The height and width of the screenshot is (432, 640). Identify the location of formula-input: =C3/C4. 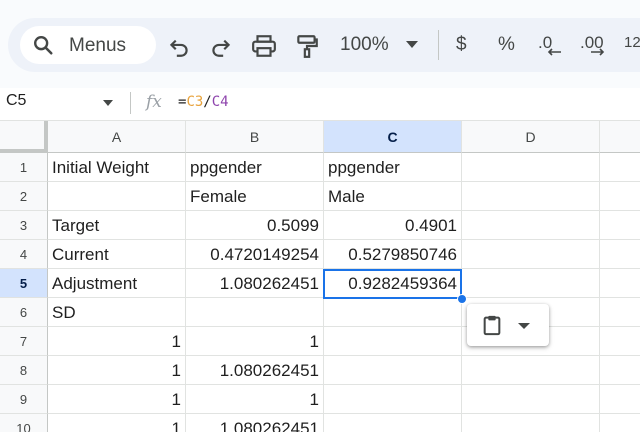
(203, 102).